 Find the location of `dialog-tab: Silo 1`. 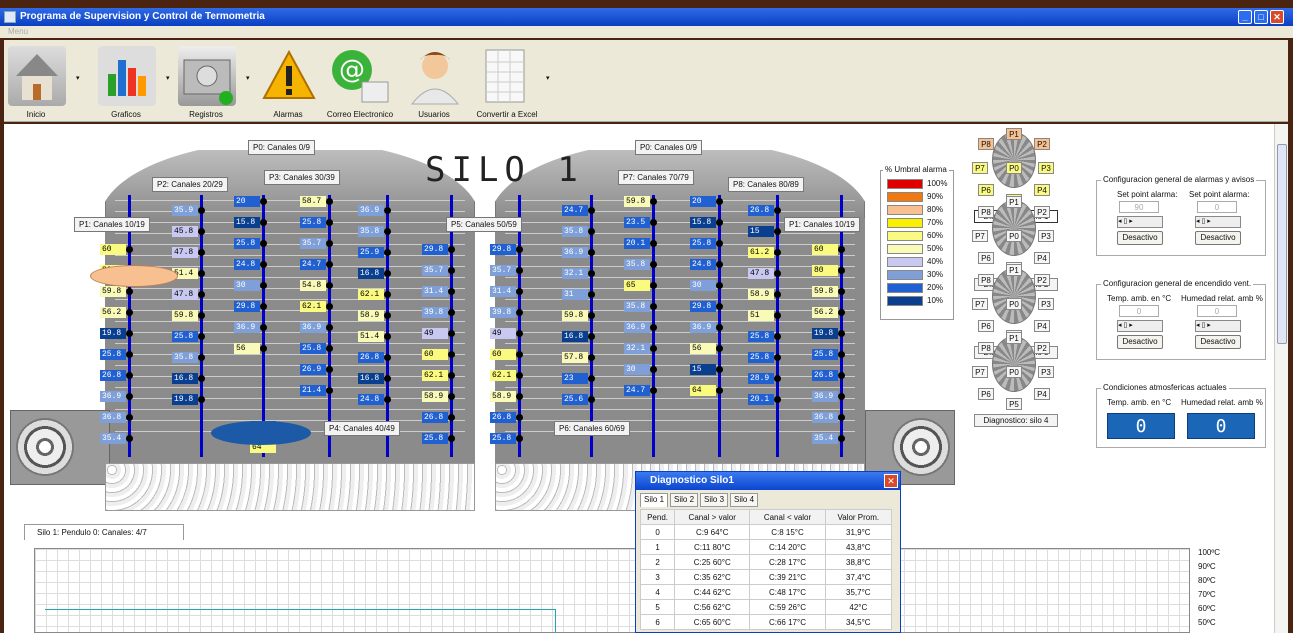

dialog-tab: Silo 1 is located at coordinates (654, 500).